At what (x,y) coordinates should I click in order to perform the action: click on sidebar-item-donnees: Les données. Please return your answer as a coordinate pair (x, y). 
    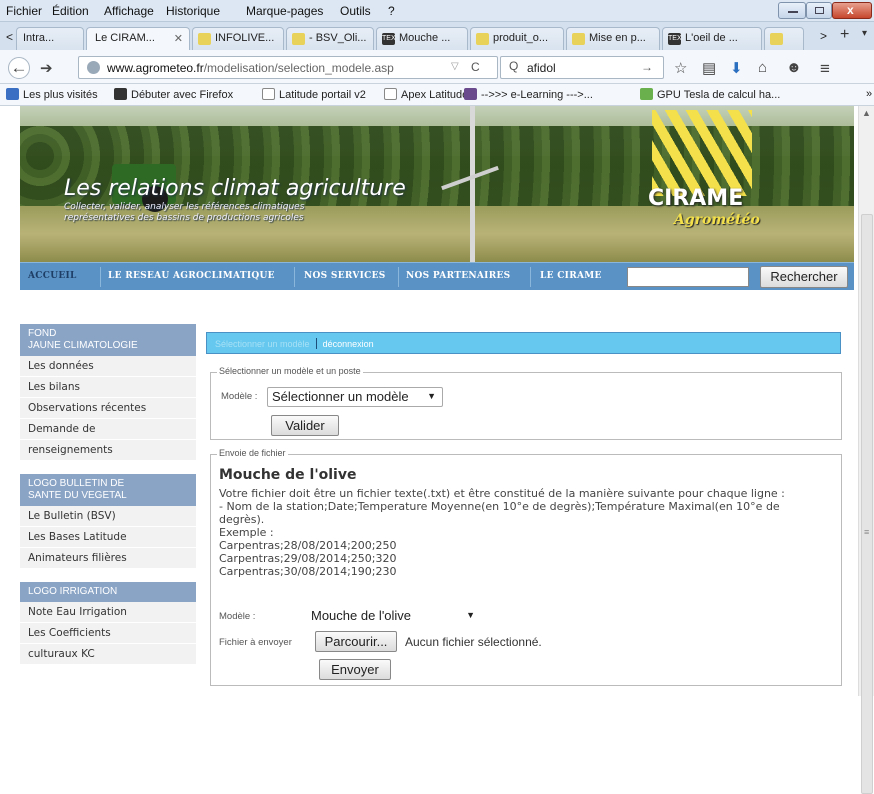
    Looking at the image, I should click on (108, 366).